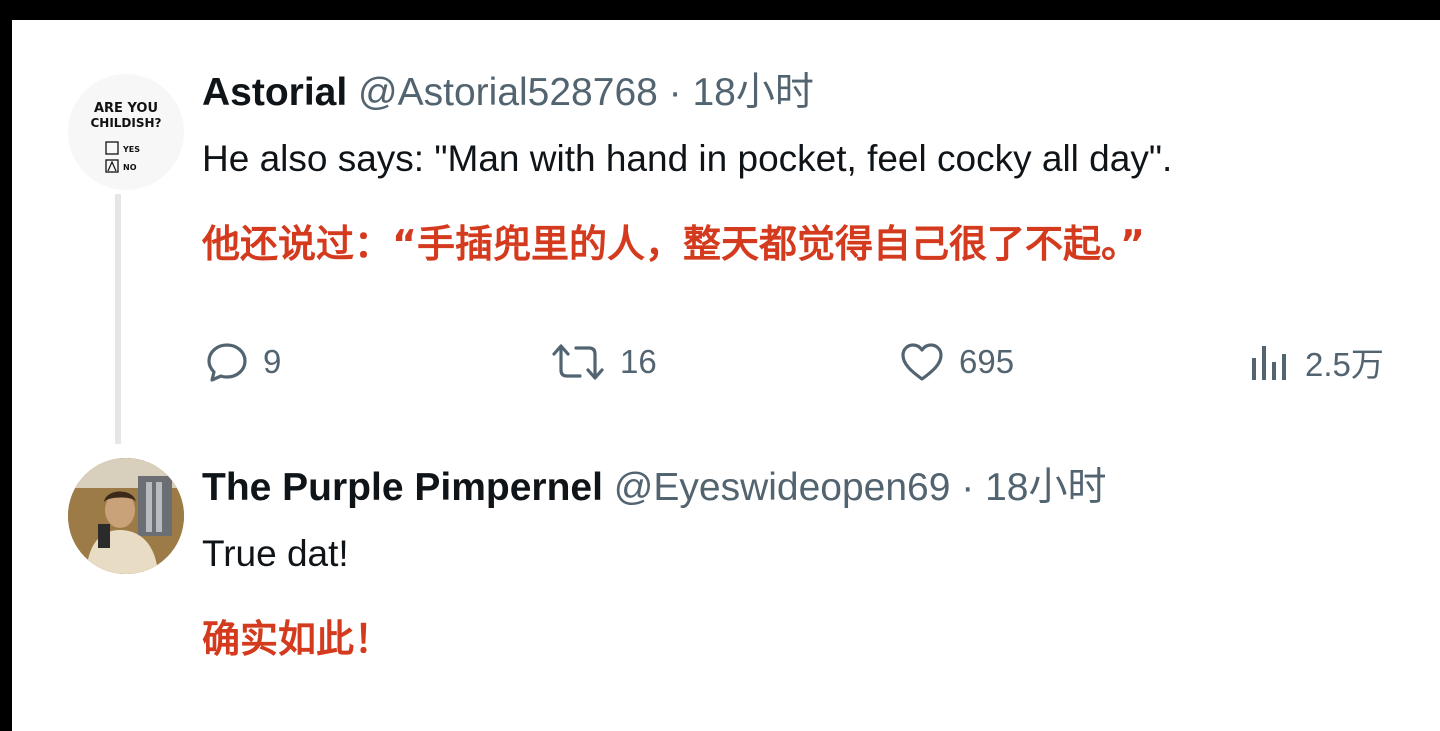 This screenshot has height=731, width=1440. Describe the element at coordinates (922, 362) in the screenshot. I see `heart-icon` at that location.